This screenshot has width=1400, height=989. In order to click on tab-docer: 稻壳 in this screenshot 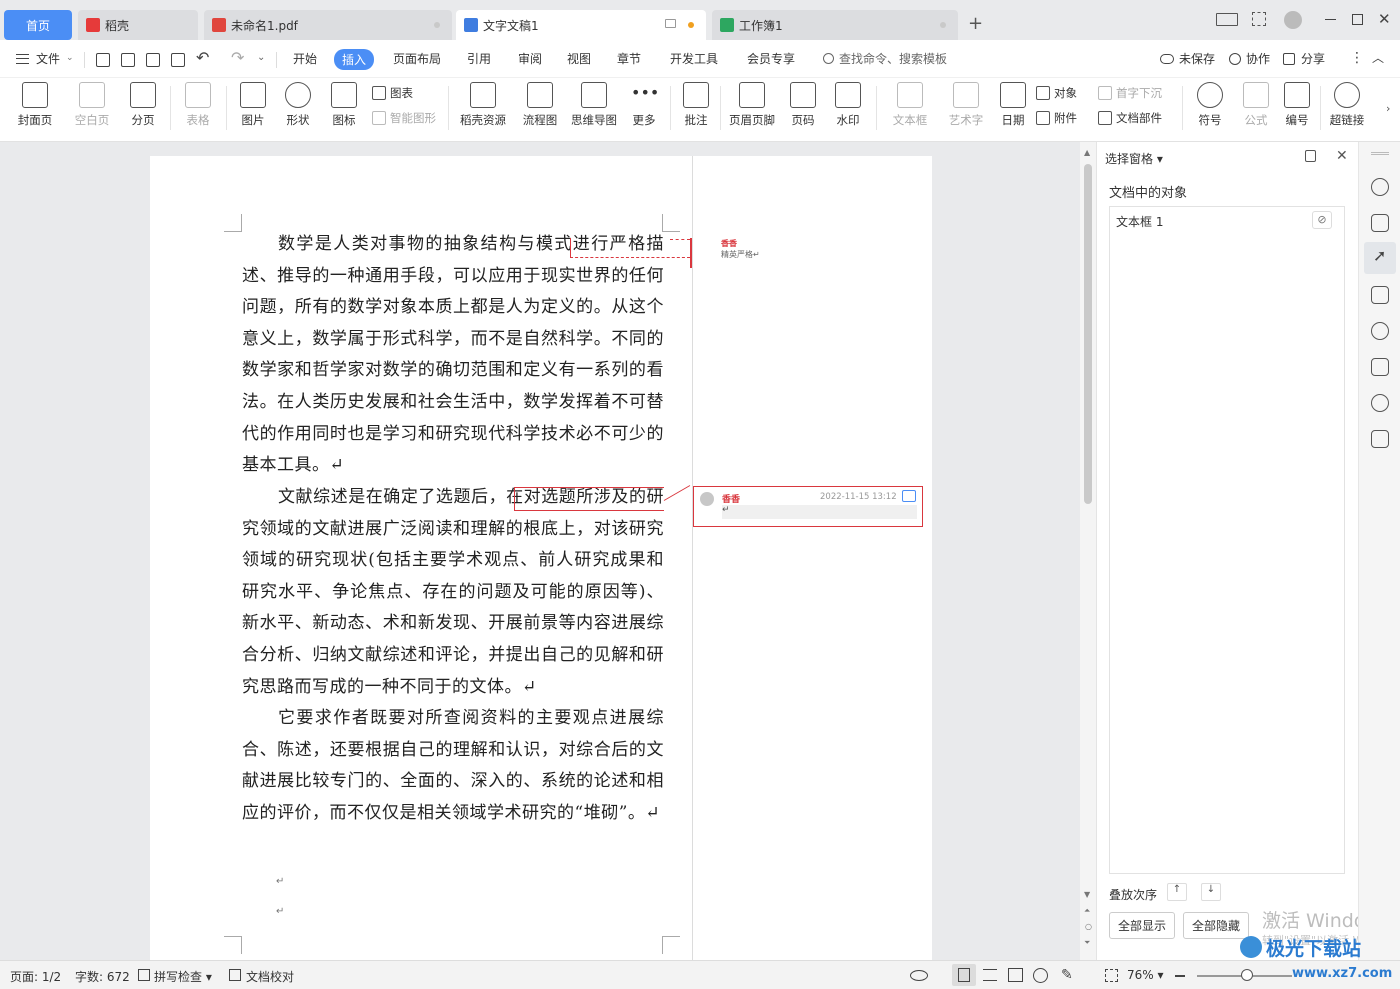, I will do `click(138, 25)`.